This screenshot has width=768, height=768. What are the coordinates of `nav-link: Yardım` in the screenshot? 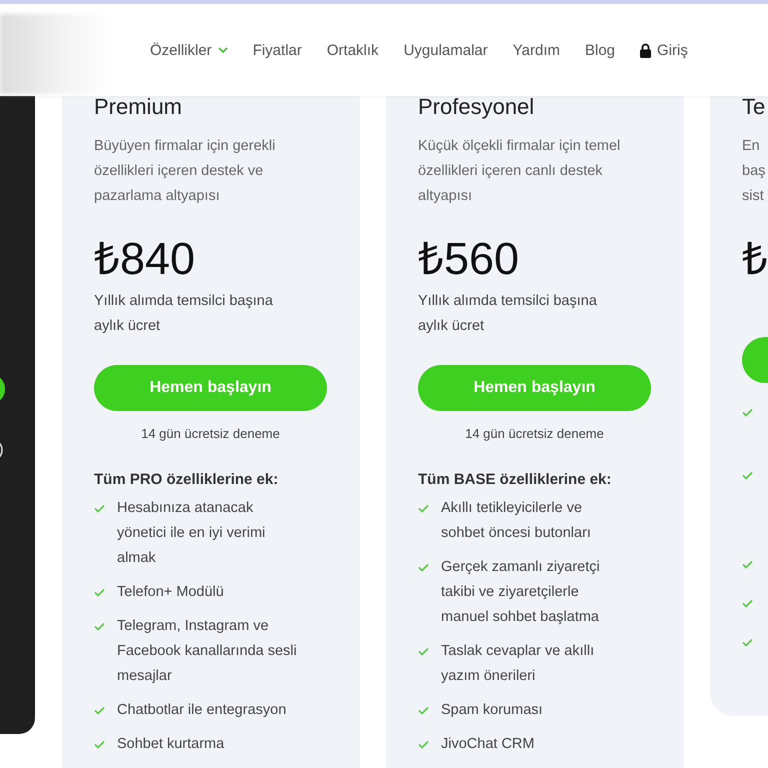 It's located at (536, 50).